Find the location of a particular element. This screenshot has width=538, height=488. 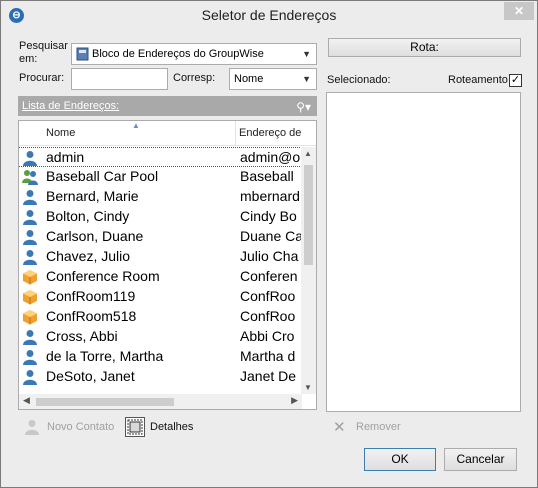

route-button: Rota: is located at coordinates (424, 47).